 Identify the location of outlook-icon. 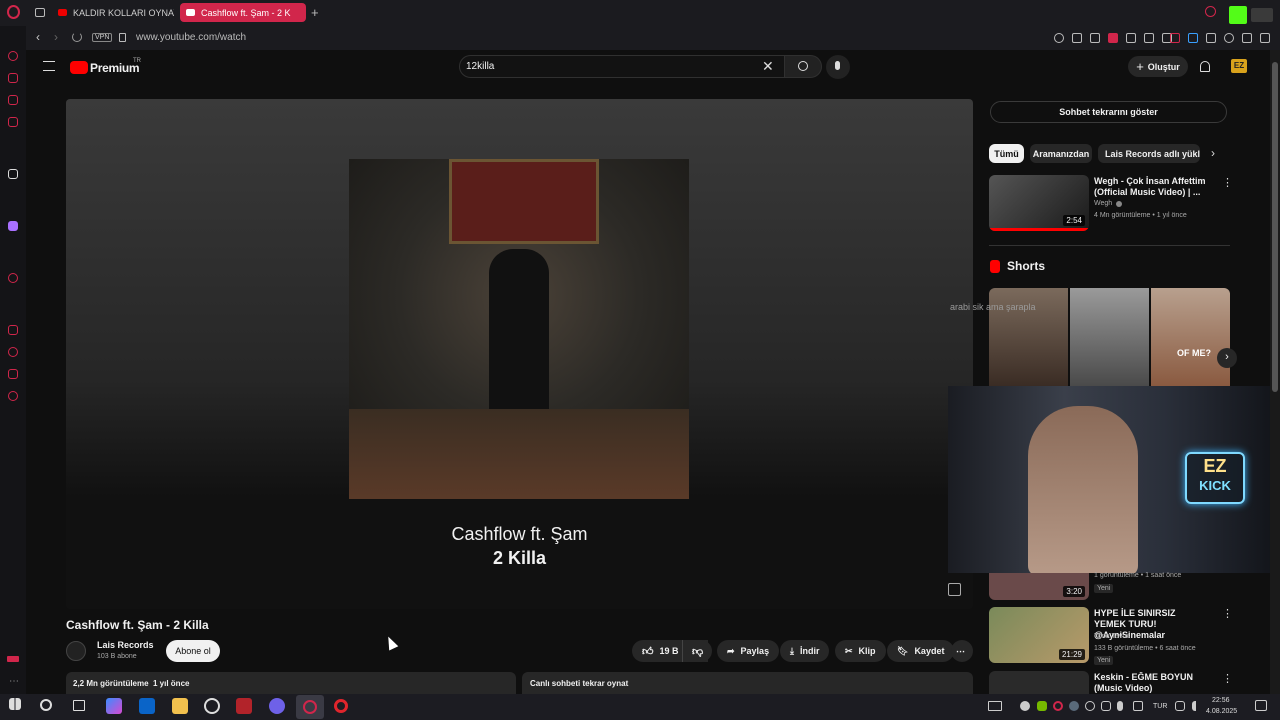
(147, 706).